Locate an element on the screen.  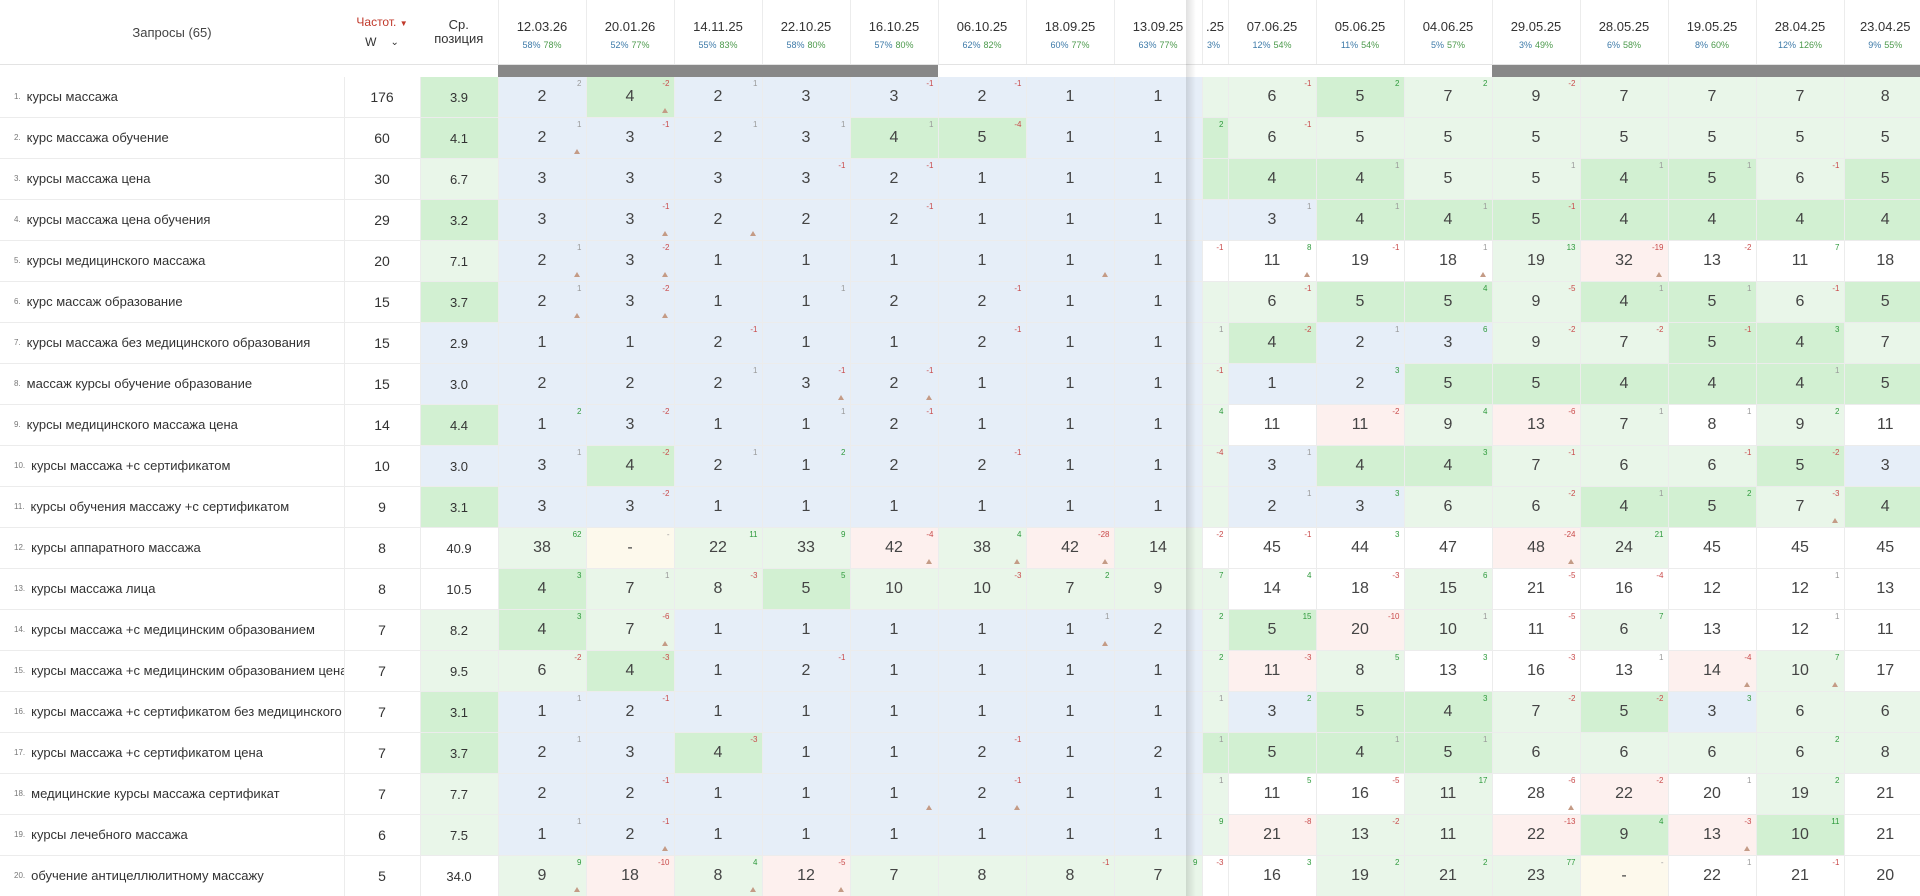
date-column-header: 28.04.25 12% 126% is located at coordinates (1799, 32).